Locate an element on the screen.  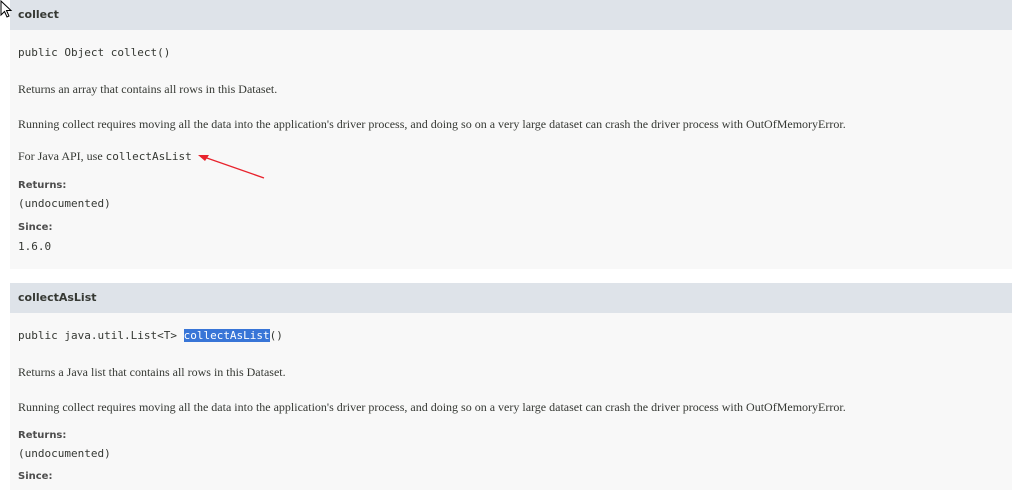
mouse-pointer-icon is located at coordinates (6, 9).